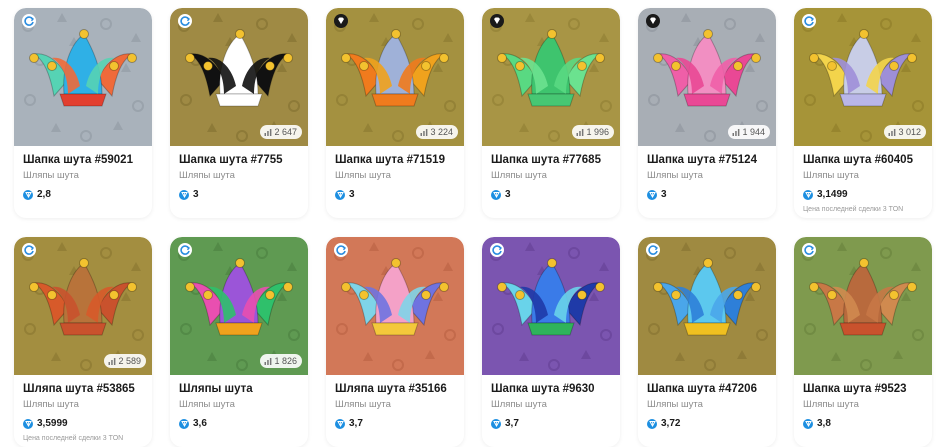  Describe the element at coordinates (671, 423) in the screenshot. I see `price-value: 3,72` at that location.